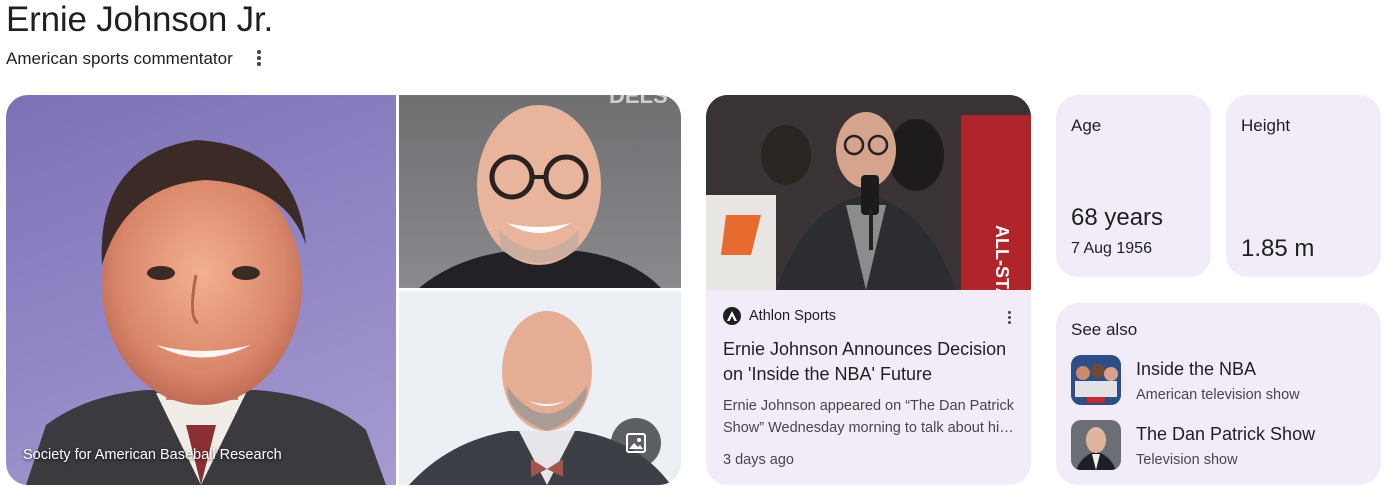 The image size is (1398, 502). I want to click on more-options-icon, so click(259, 58).